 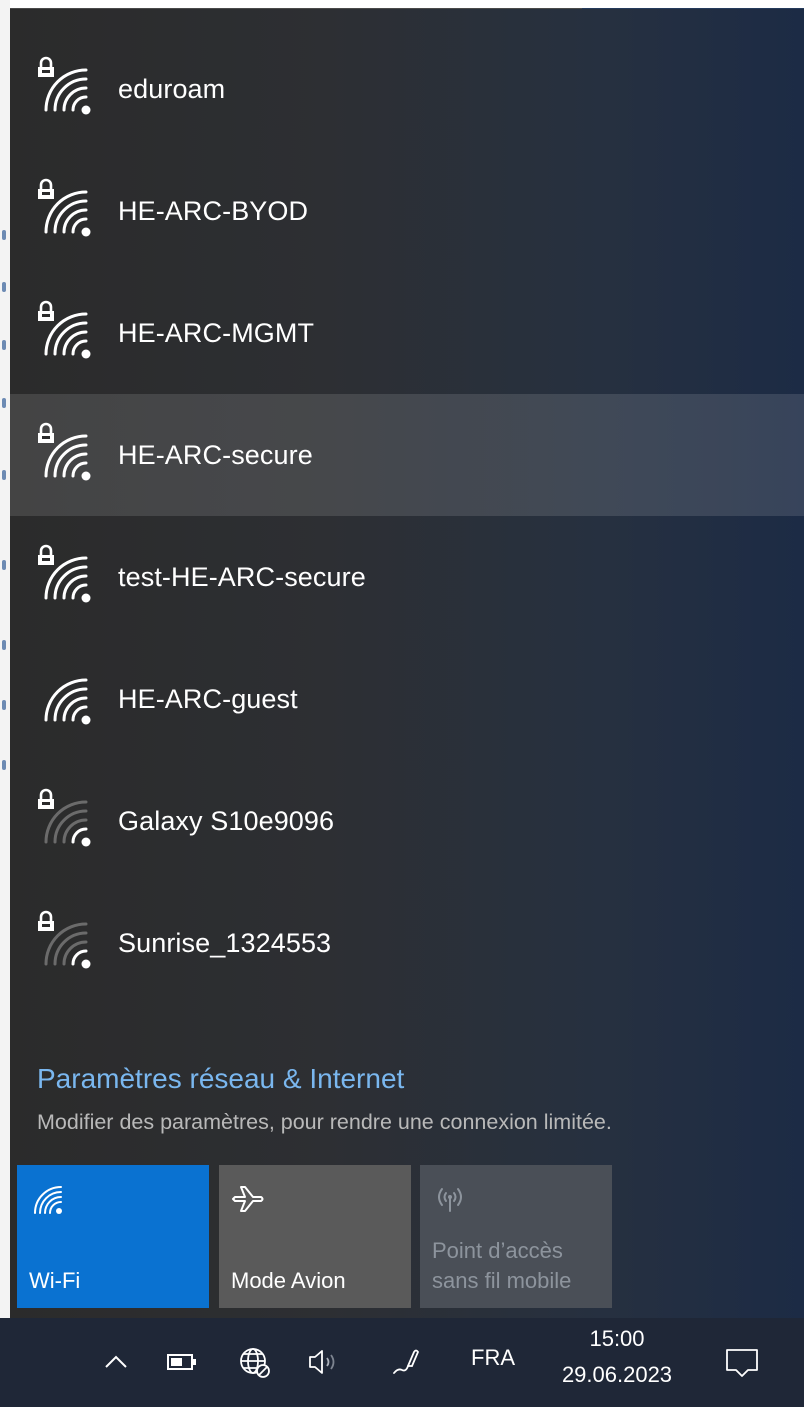 I want to click on network-name: HE-ARC-MGMT, so click(x=216, y=332).